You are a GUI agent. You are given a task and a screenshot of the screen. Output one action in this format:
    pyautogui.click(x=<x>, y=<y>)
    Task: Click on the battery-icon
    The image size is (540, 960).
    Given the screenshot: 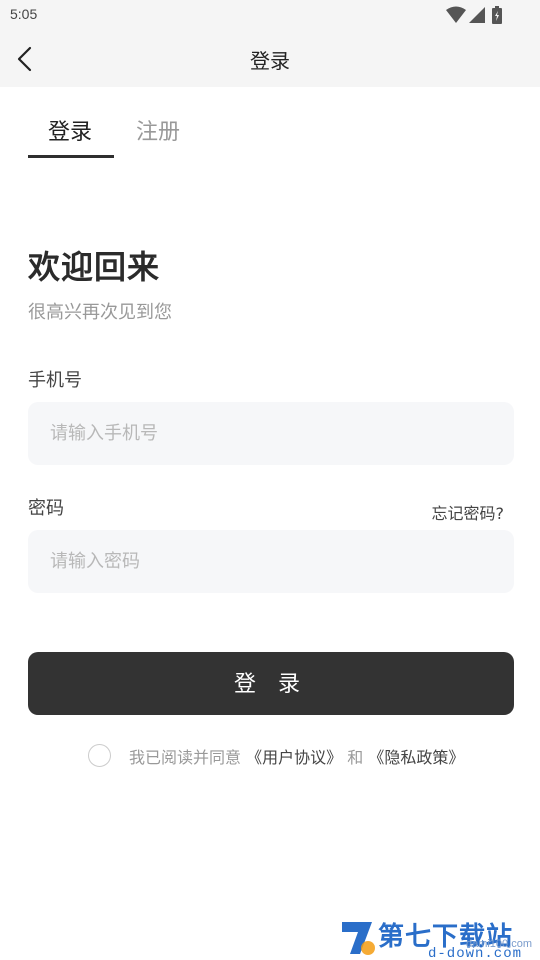 What is the action you would take?
    pyautogui.click(x=497, y=17)
    